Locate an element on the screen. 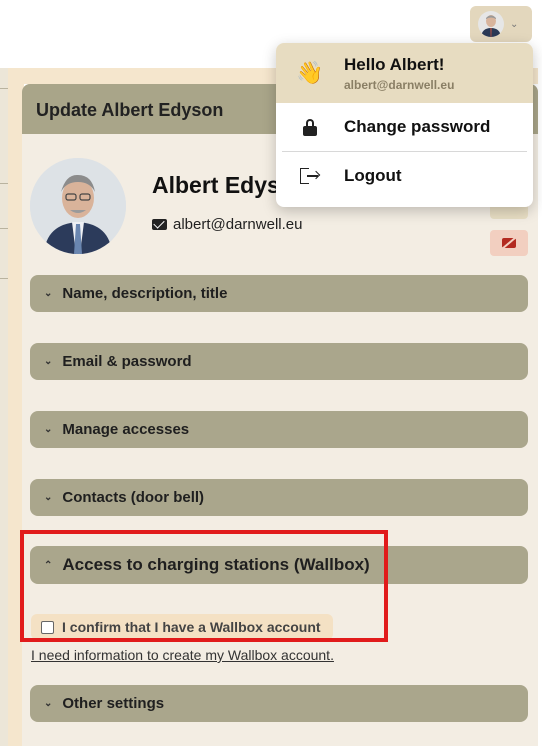  greeting-text: Hello Albert! is located at coordinates (394, 64).